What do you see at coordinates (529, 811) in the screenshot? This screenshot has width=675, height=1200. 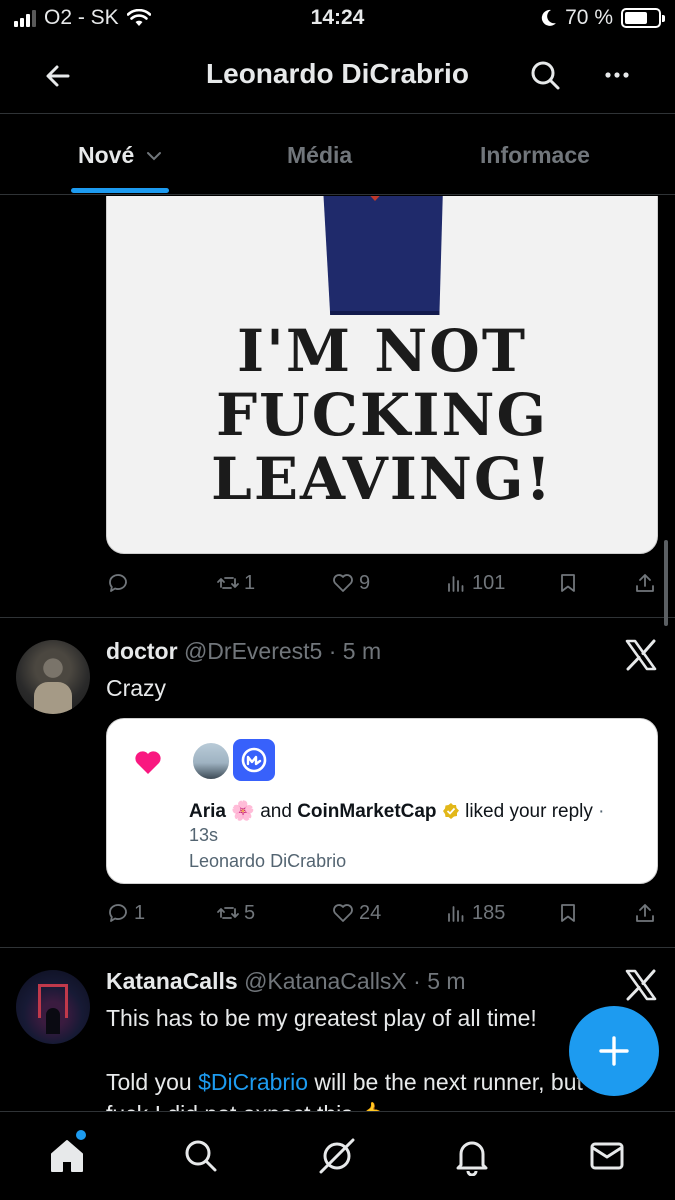 I see `notif-action: liked your reply` at bounding box center [529, 811].